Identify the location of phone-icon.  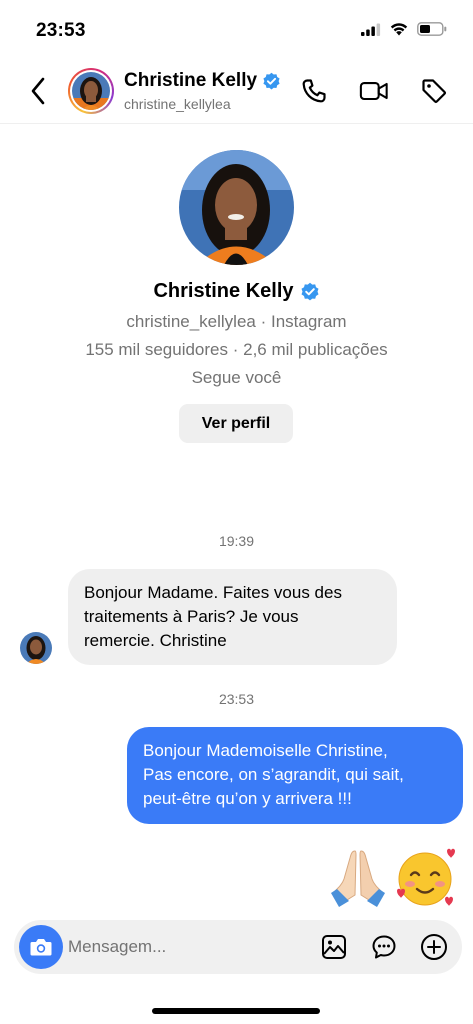
(314, 91).